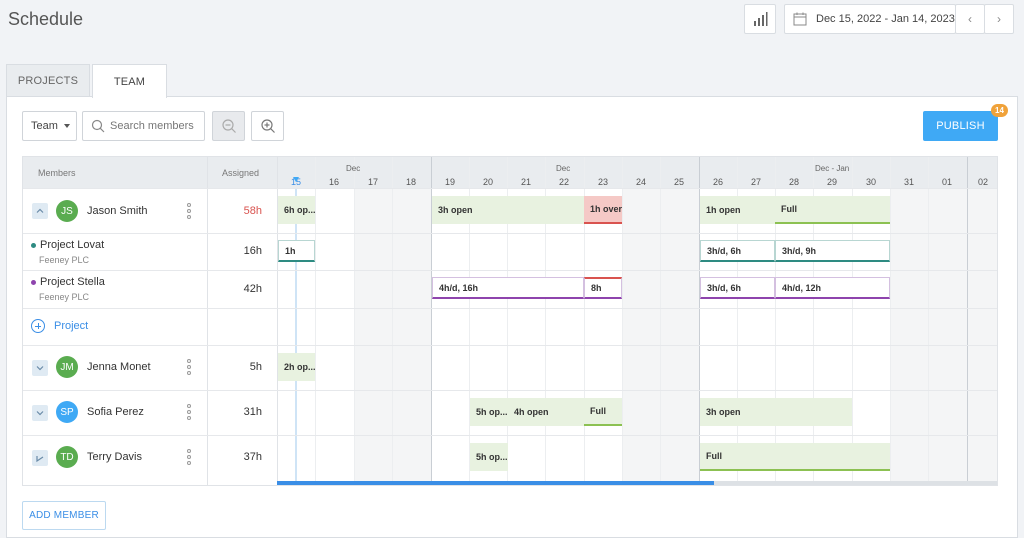 This screenshot has width=1024, height=538. What do you see at coordinates (67, 367) in the screenshot?
I see `avatar: JM` at bounding box center [67, 367].